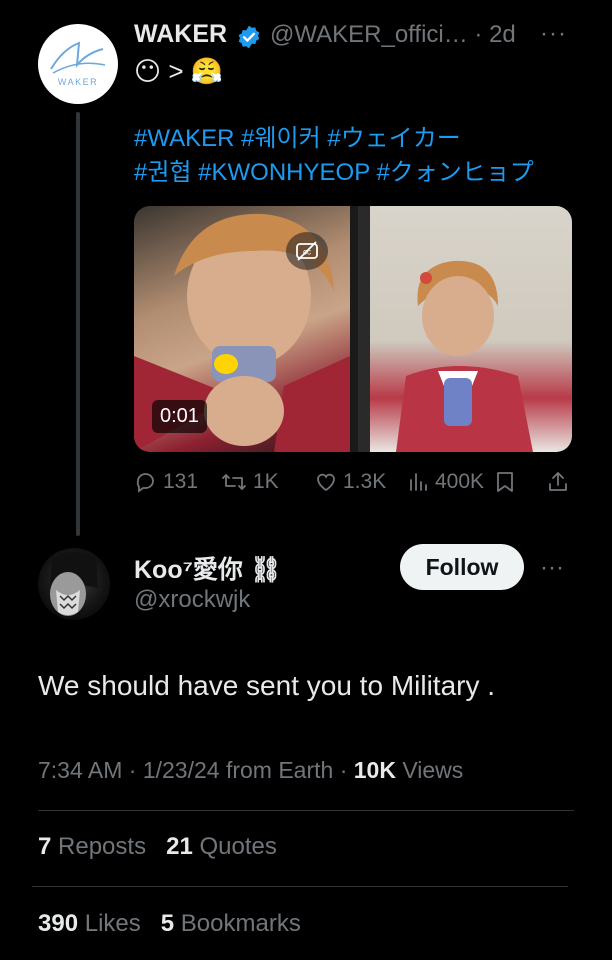 Image resolution: width=612 pixels, height=960 pixels. What do you see at coordinates (196, 770) in the screenshot?
I see `tweet-timestamp: 7:34 AM · 1/23/24 from Earth ·` at bounding box center [196, 770].